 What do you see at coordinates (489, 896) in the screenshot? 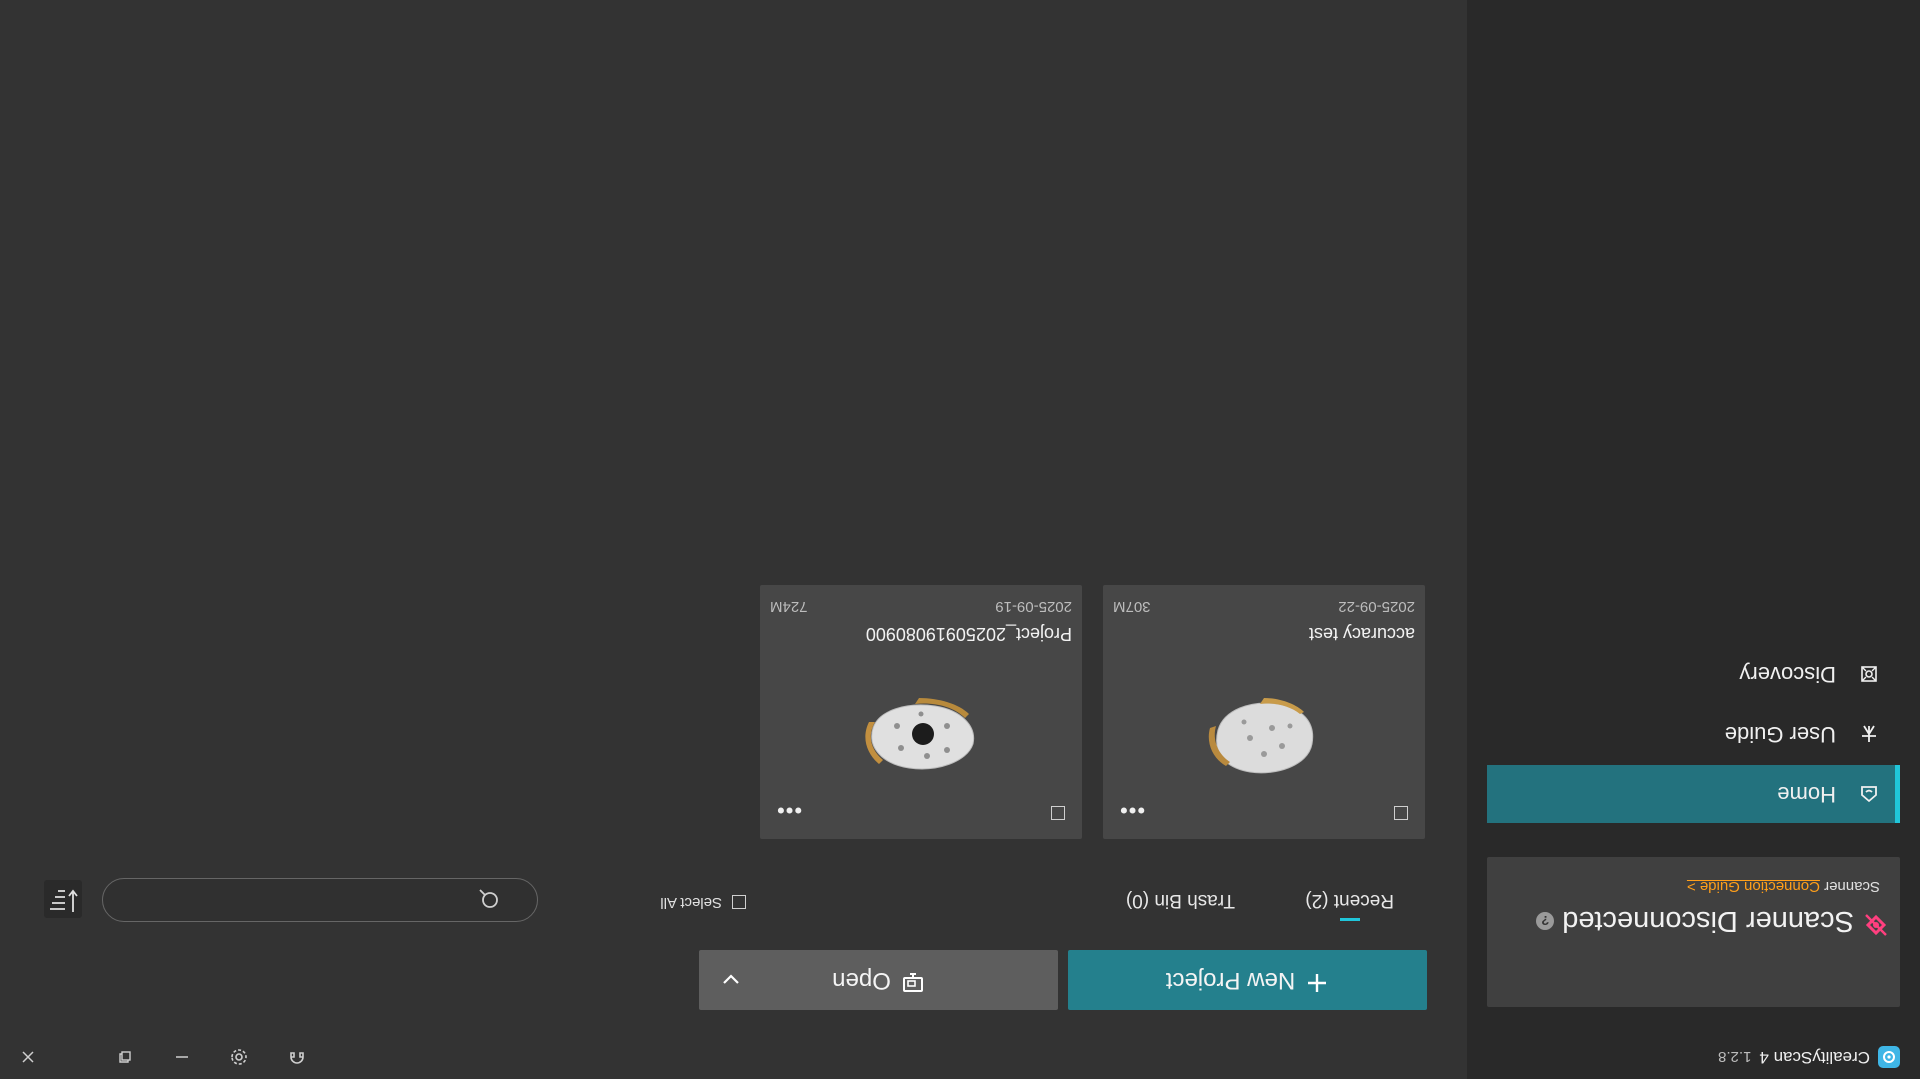
I see `search-icon` at bounding box center [489, 896].